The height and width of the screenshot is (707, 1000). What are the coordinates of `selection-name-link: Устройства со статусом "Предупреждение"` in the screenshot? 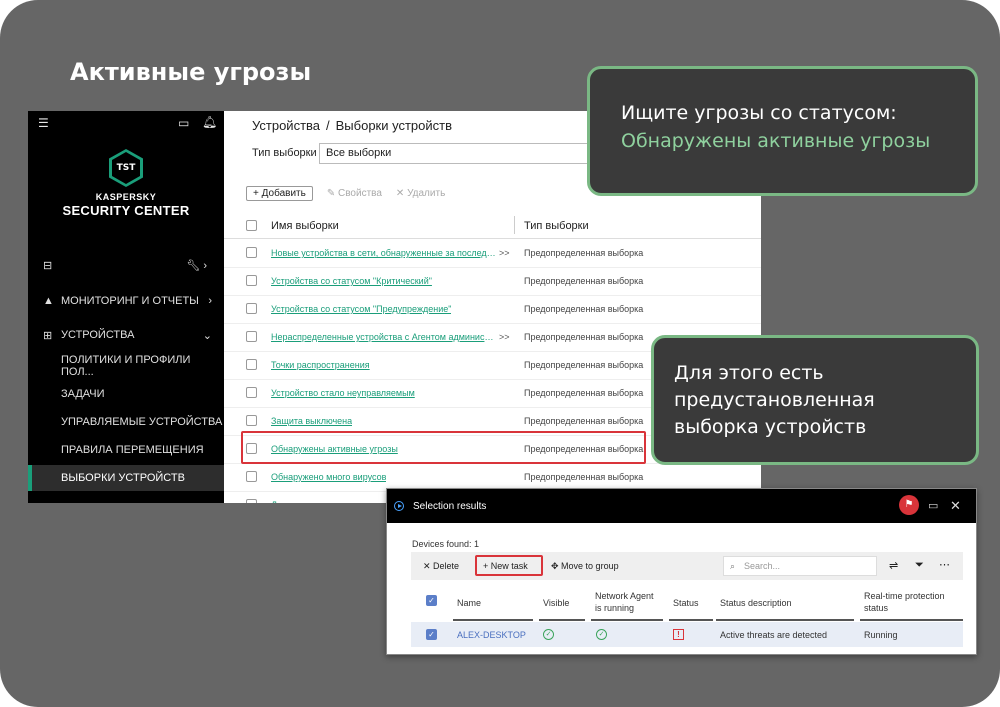 It's located at (361, 309).